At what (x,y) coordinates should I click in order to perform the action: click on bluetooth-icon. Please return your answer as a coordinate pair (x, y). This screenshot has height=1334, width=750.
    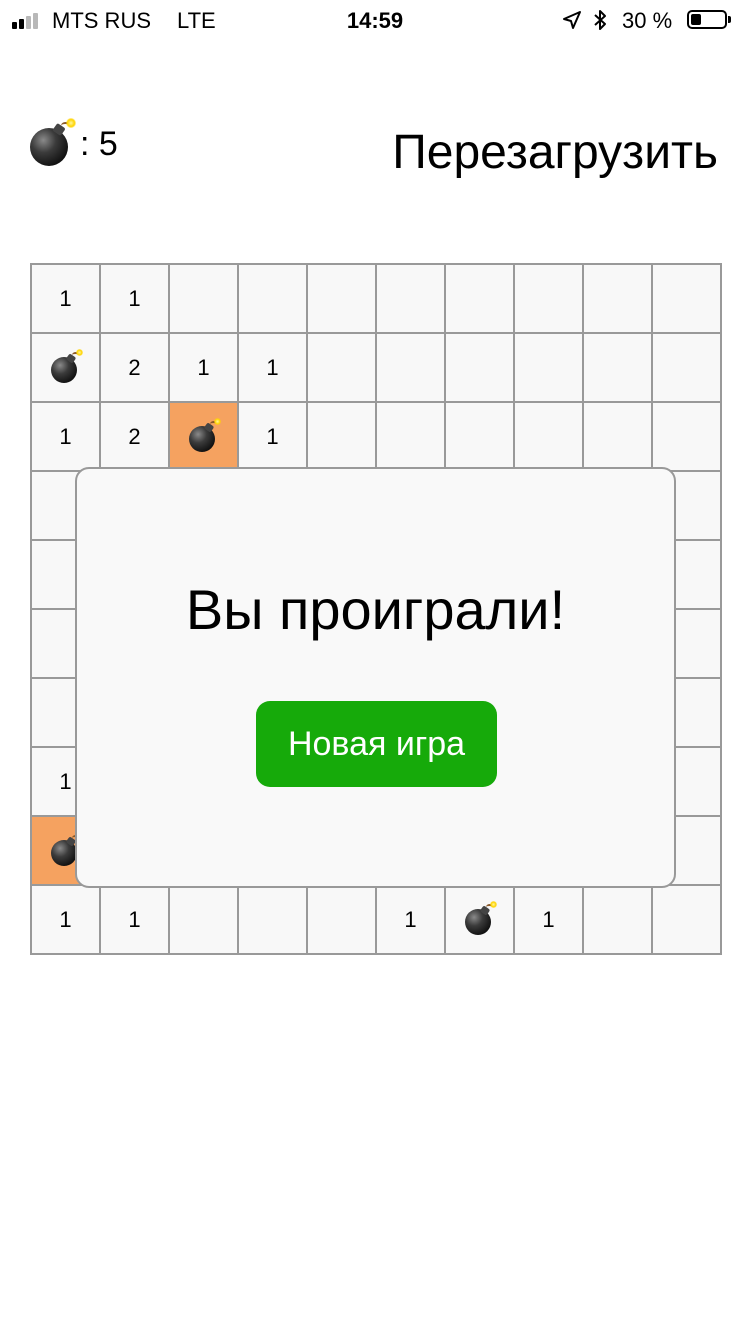
    Looking at the image, I should click on (600, 20).